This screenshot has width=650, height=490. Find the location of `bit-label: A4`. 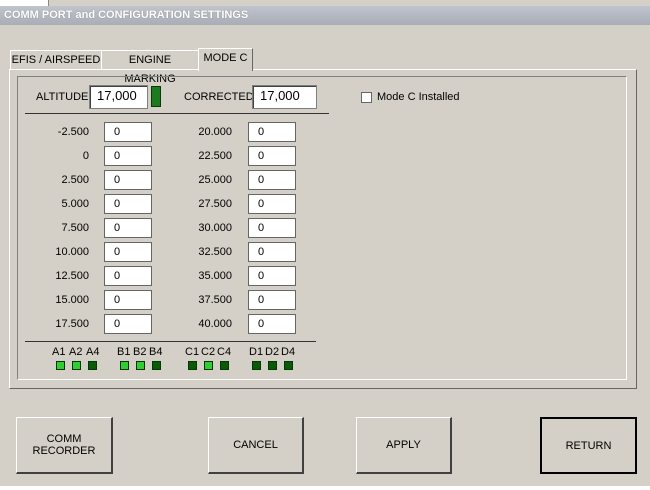

bit-label: A4 is located at coordinates (93, 352).